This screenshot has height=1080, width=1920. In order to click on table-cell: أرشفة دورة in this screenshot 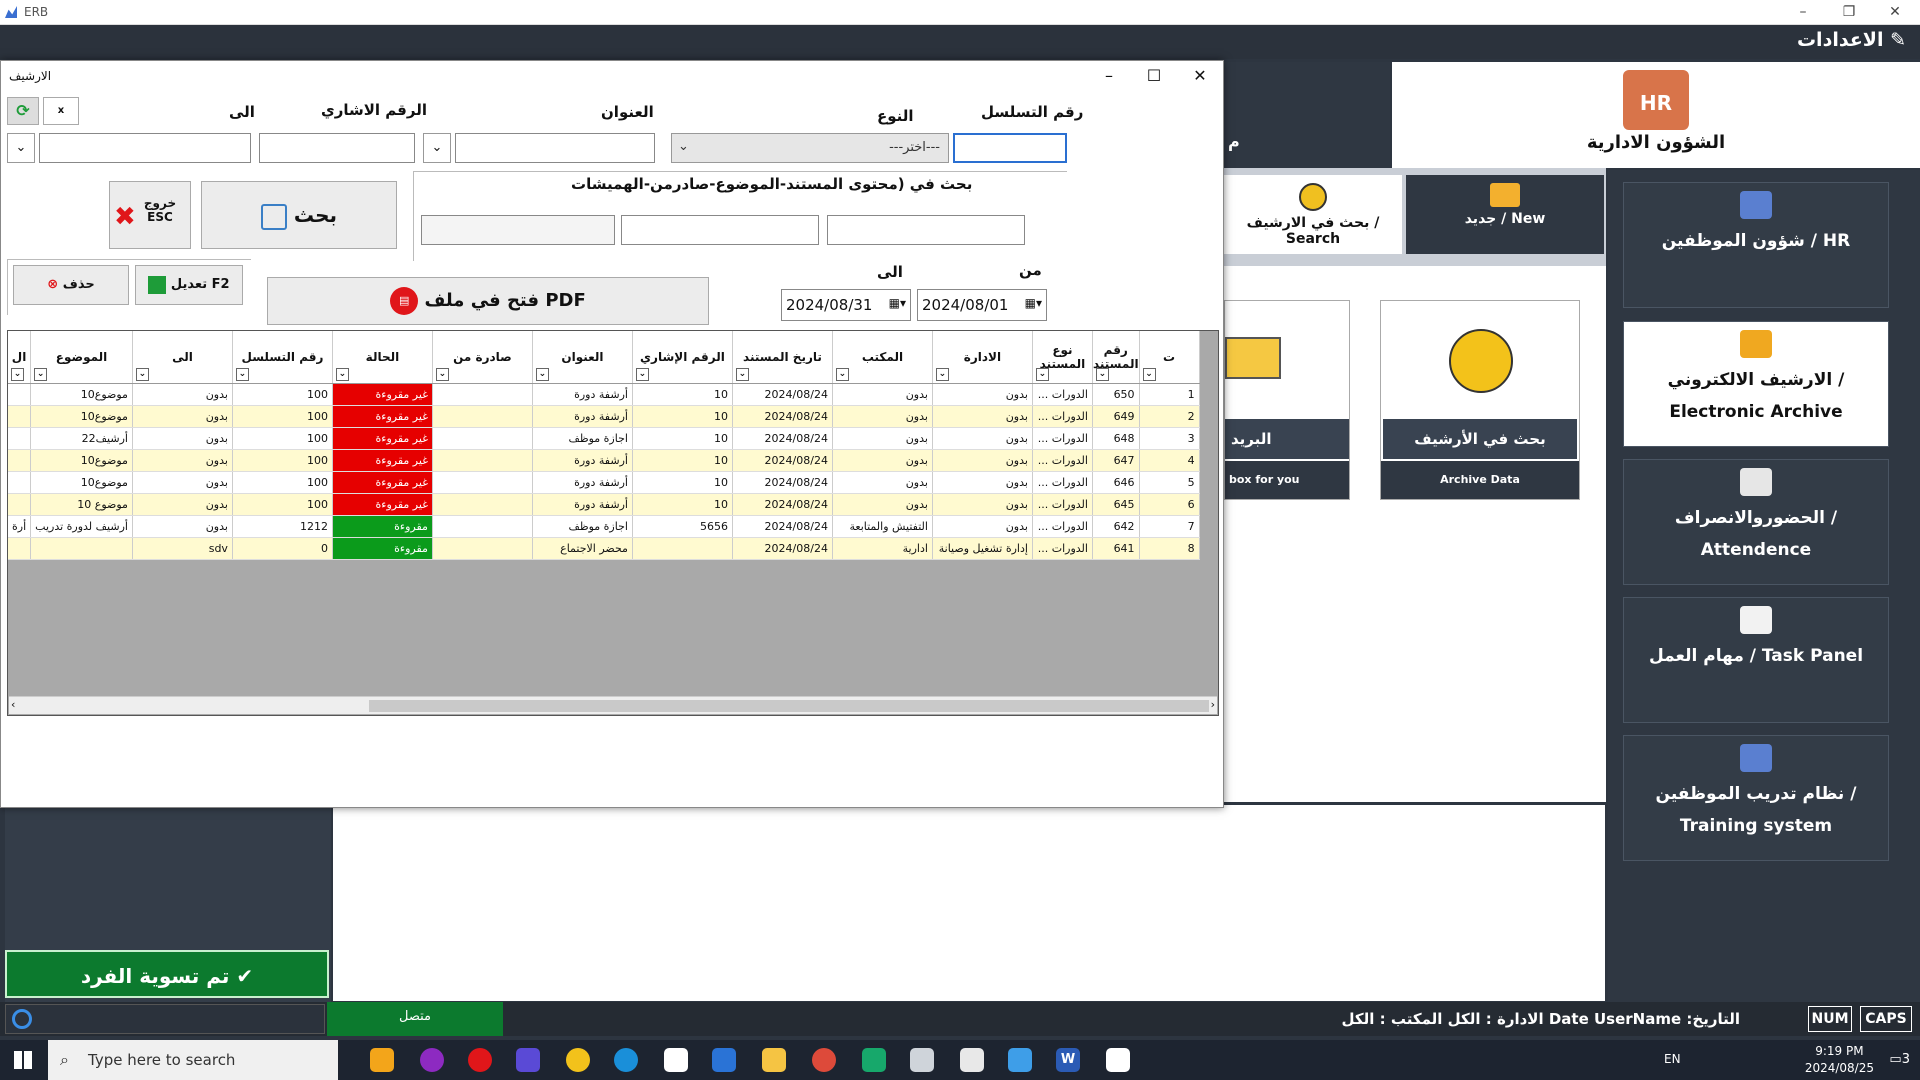, I will do `click(582, 504)`.